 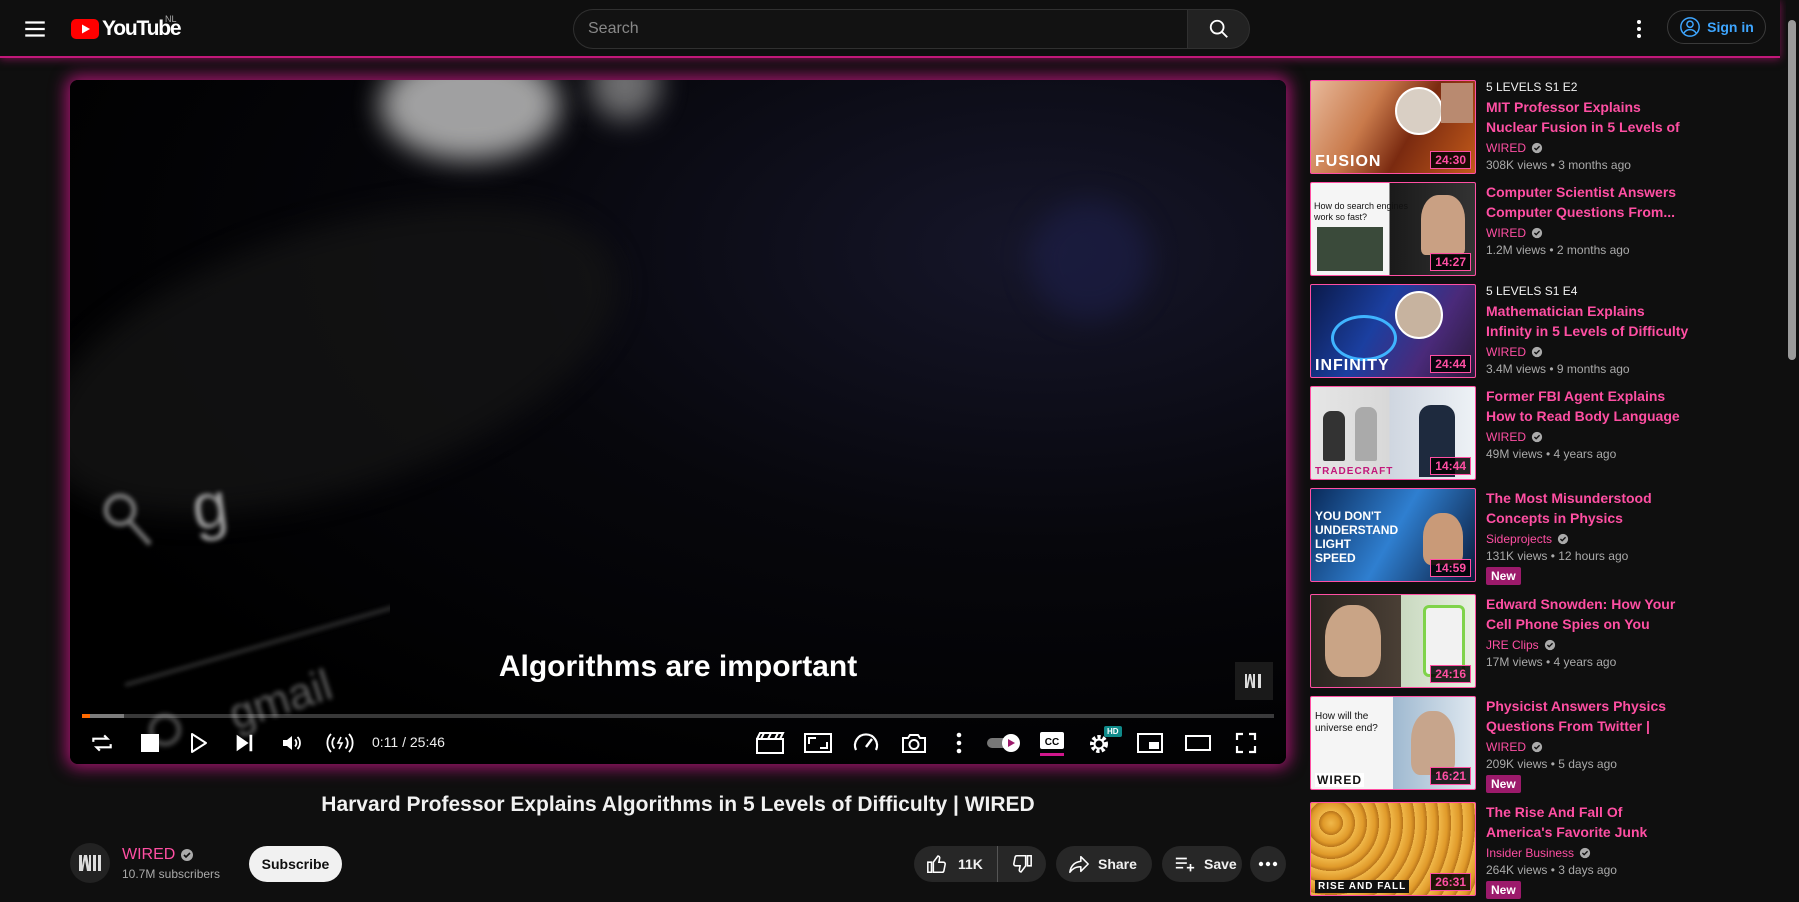 I want to click on dislike-button, so click(x=1022, y=864).